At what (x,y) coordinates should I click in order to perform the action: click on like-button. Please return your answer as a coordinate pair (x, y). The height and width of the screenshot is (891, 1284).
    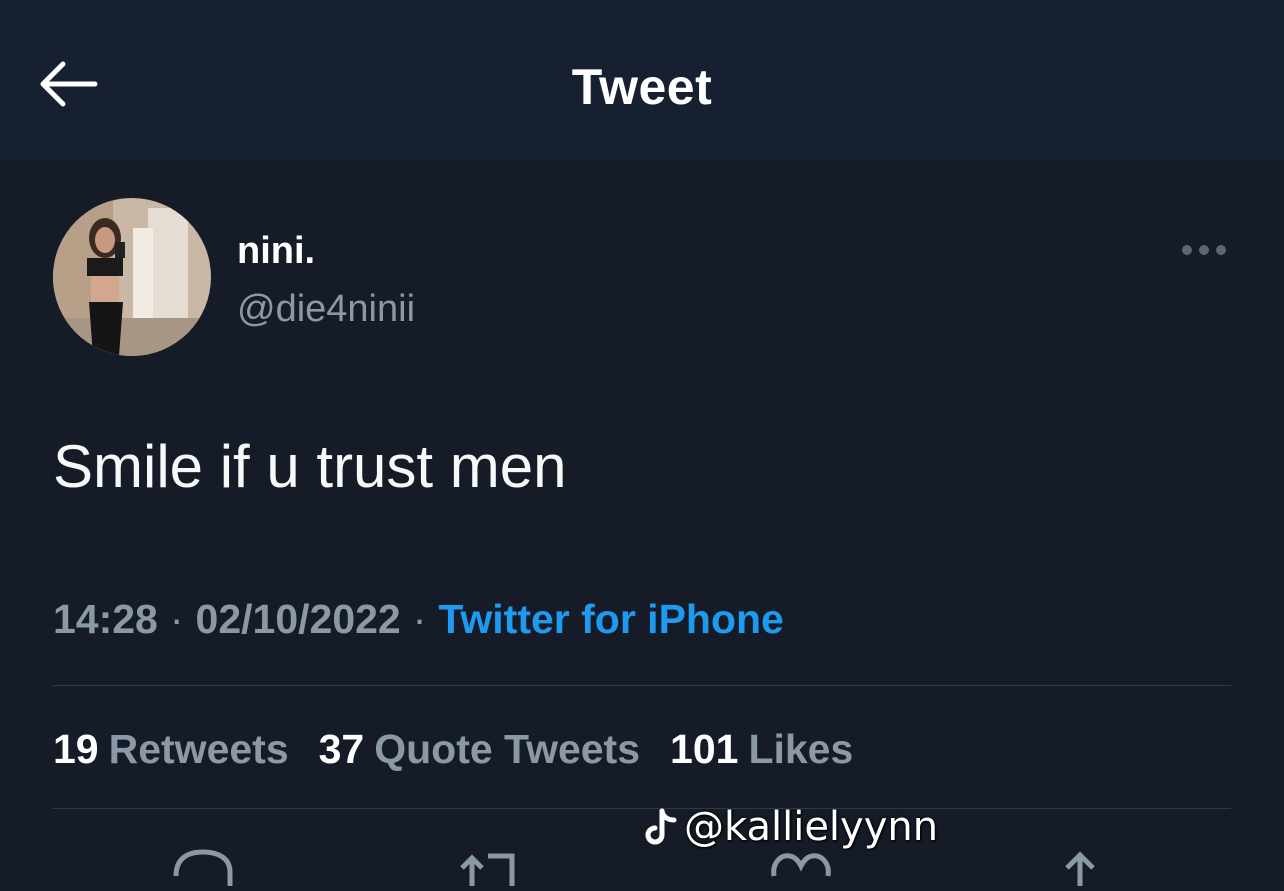
    Looking at the image, I should click on (801, 866).